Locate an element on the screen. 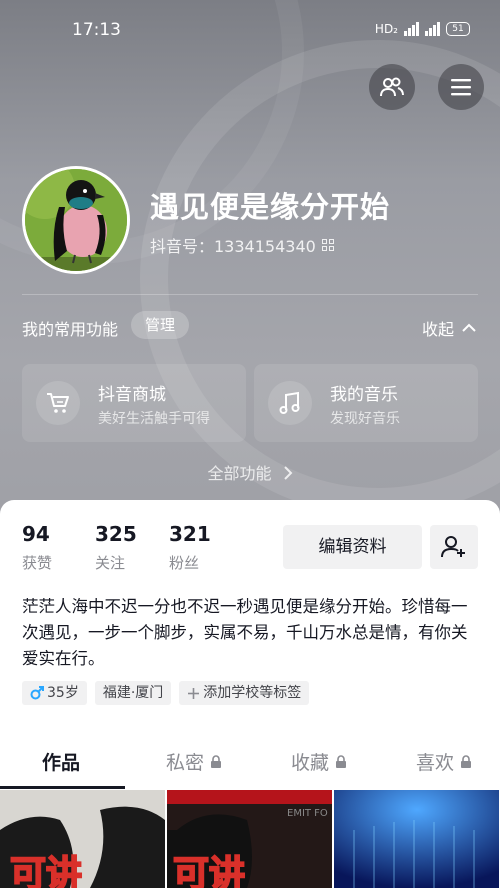  tab-favorites: 收藏 is located at coordinates (319, 761).